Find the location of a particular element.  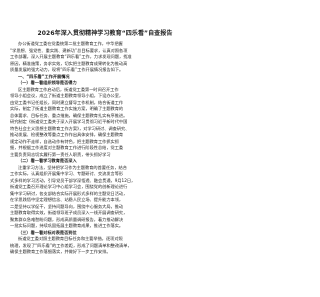

subsection-heading: （一）看一看组织领导是否得力 is located at coordinates (47, 82).